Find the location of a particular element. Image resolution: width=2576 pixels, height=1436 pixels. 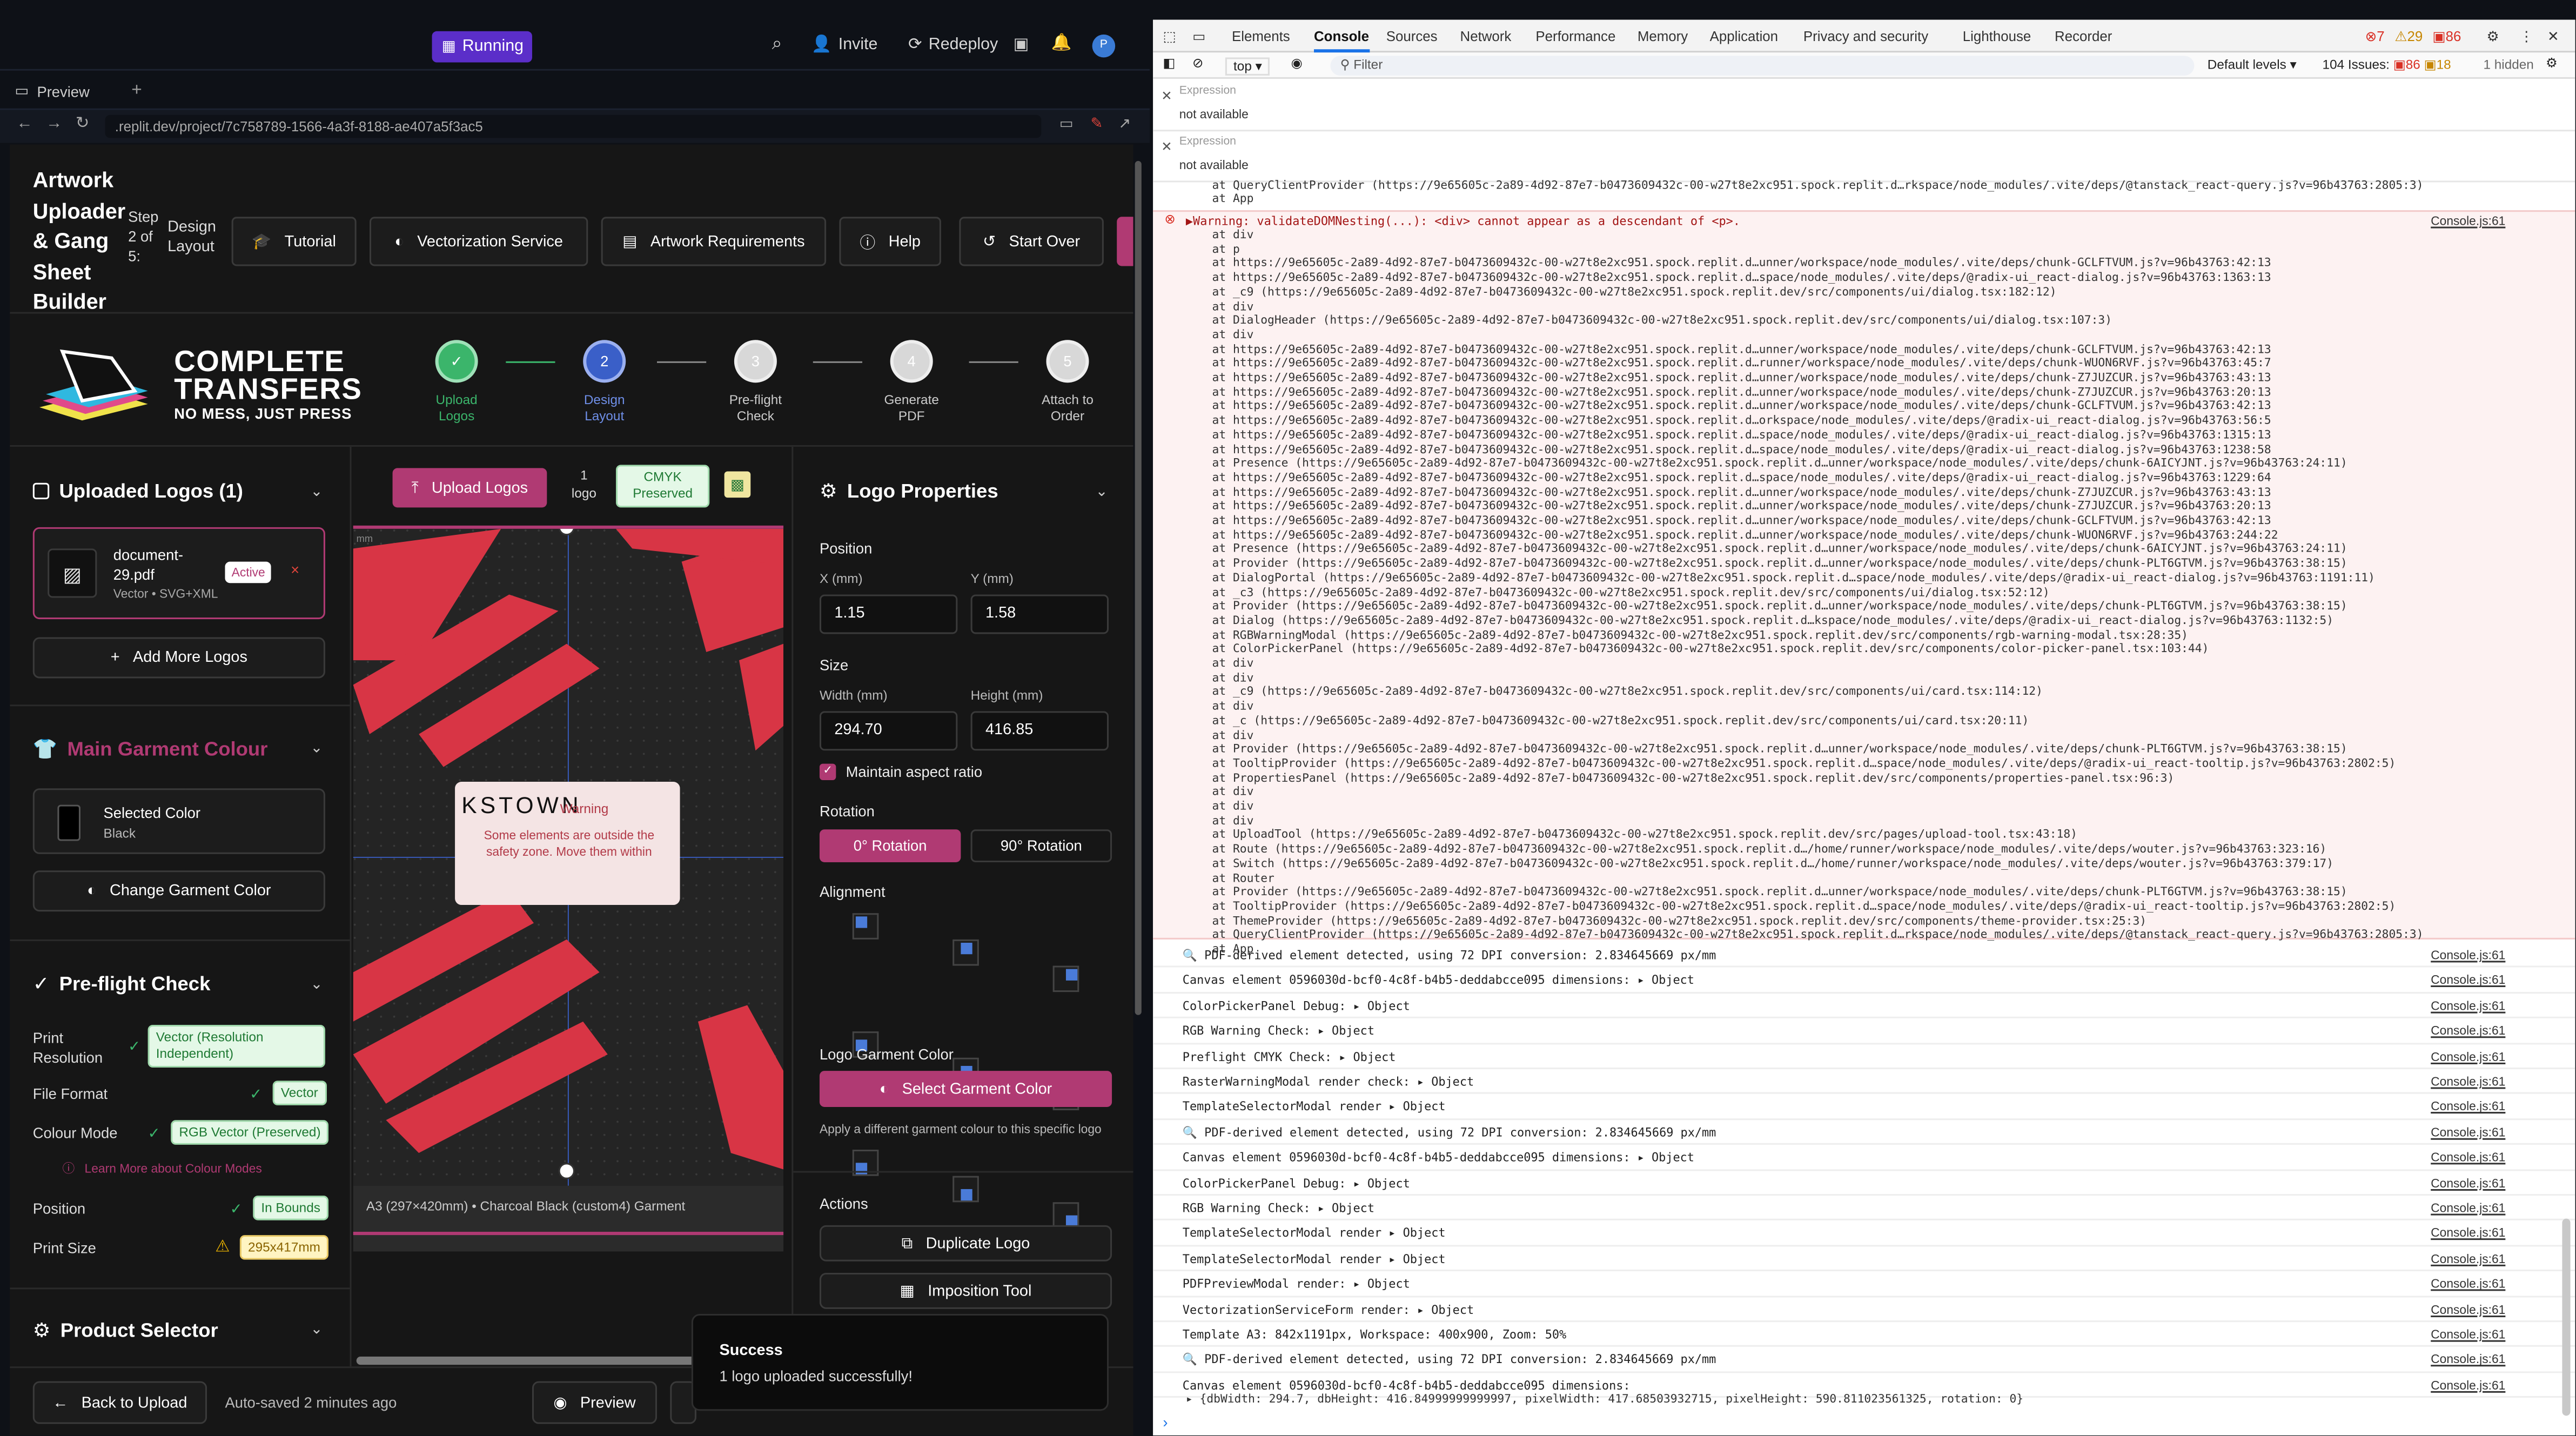

aspect-ratio-checkbox: ✓ Maintain aspect ratio is located at coordinates (901, 771).